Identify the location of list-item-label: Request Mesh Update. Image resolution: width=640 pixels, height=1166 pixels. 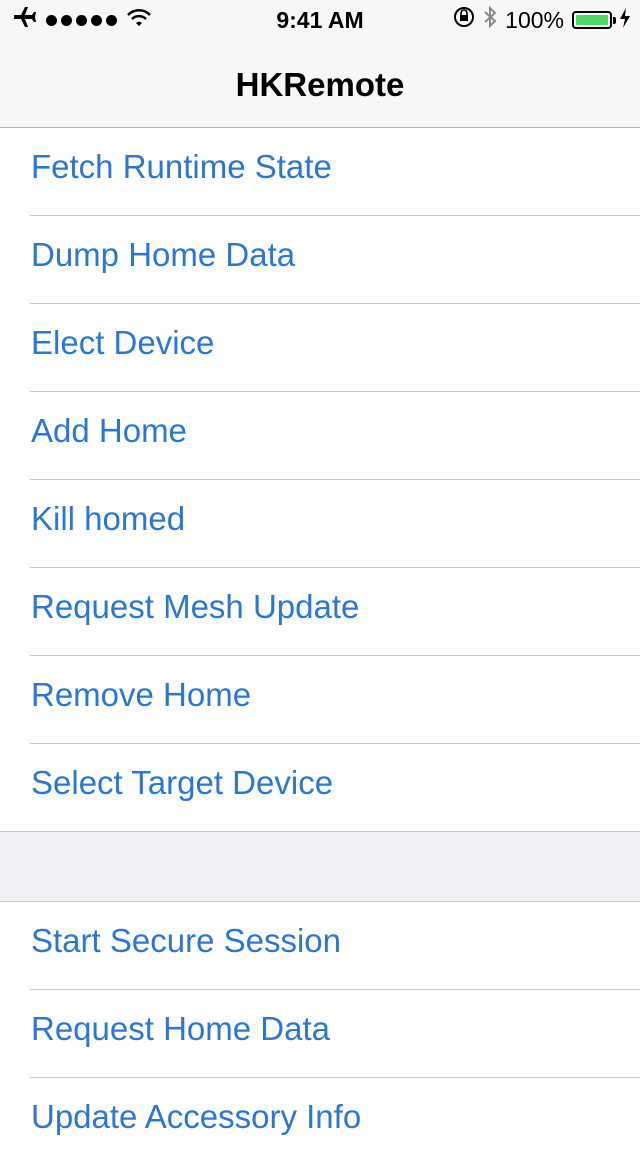
(195, 606).